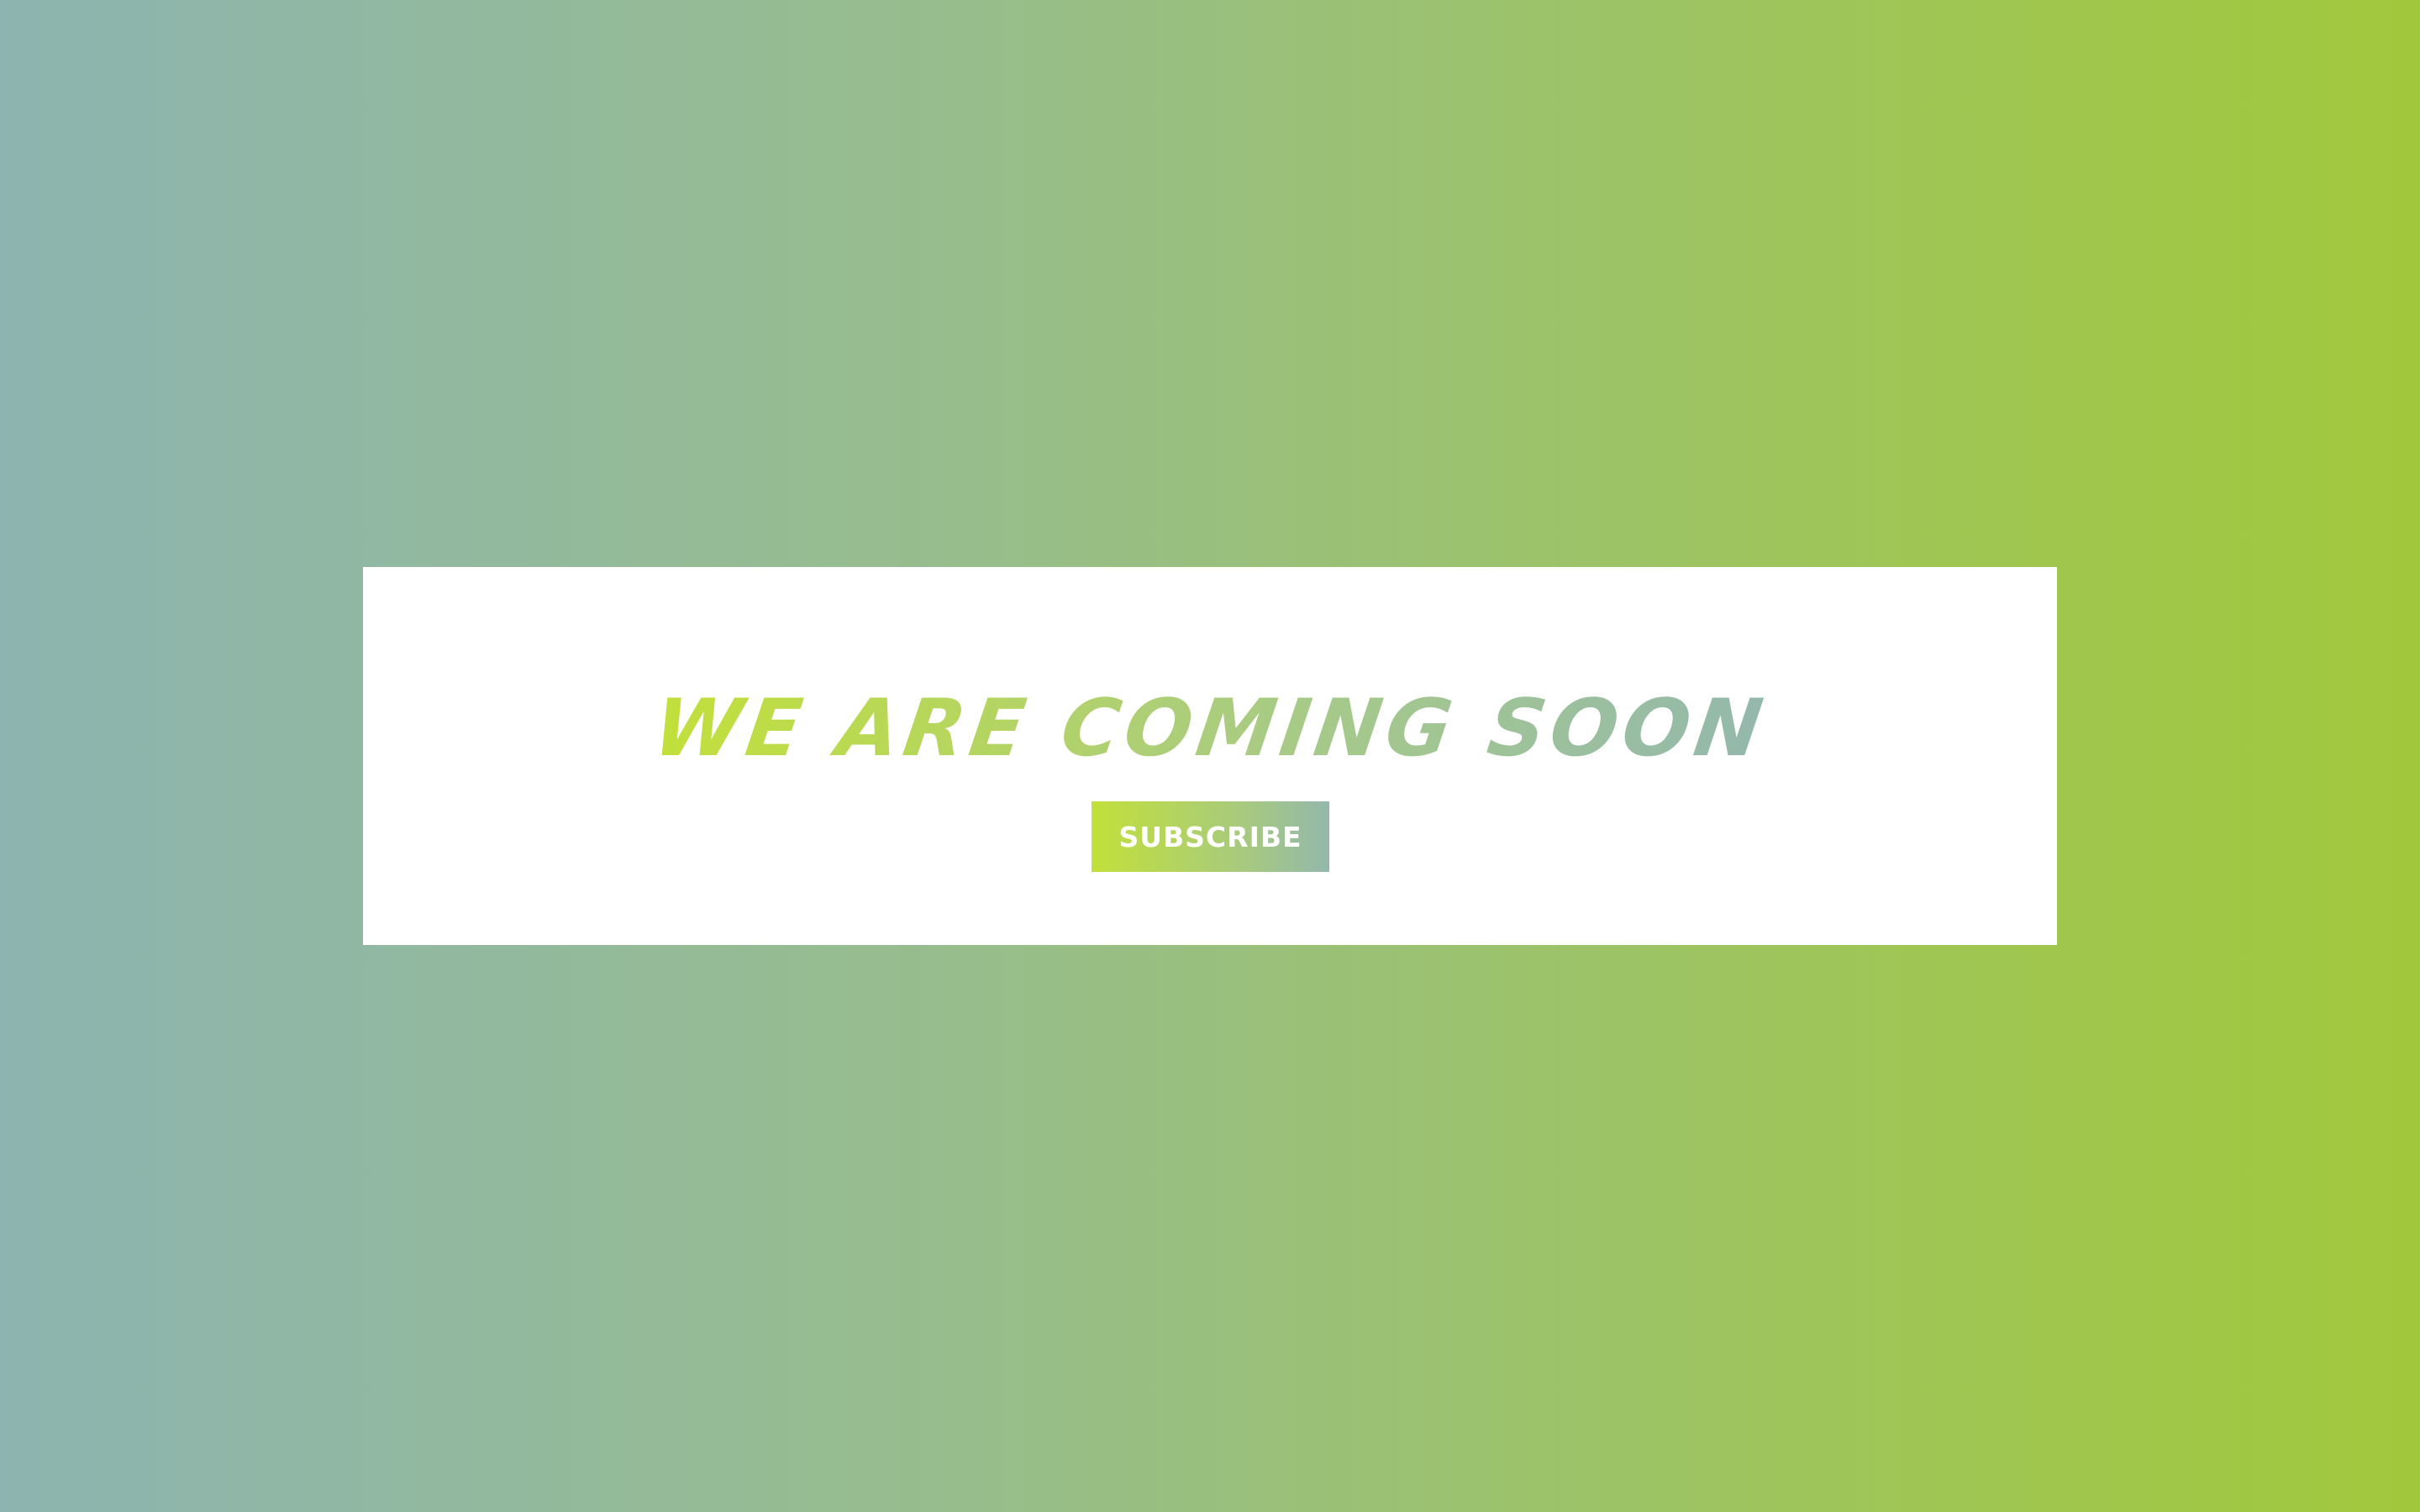 The height and width of the screenshot is (1512, 2420). I want to click on page-title: WE ARE COMING SOON, so click(1210, 729).